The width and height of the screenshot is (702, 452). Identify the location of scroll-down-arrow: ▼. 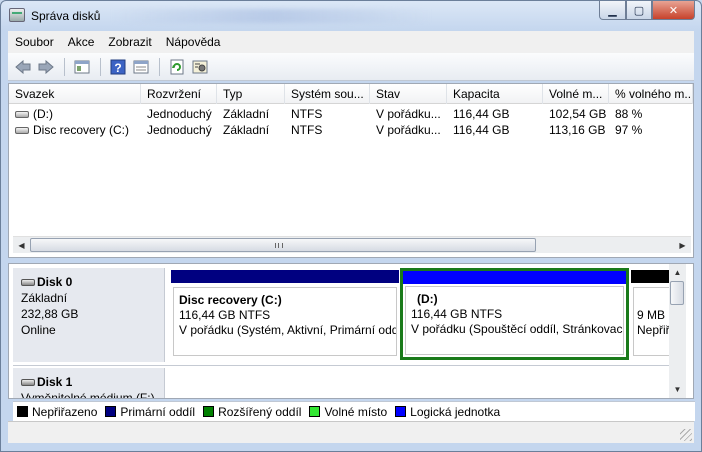
(677, 389).